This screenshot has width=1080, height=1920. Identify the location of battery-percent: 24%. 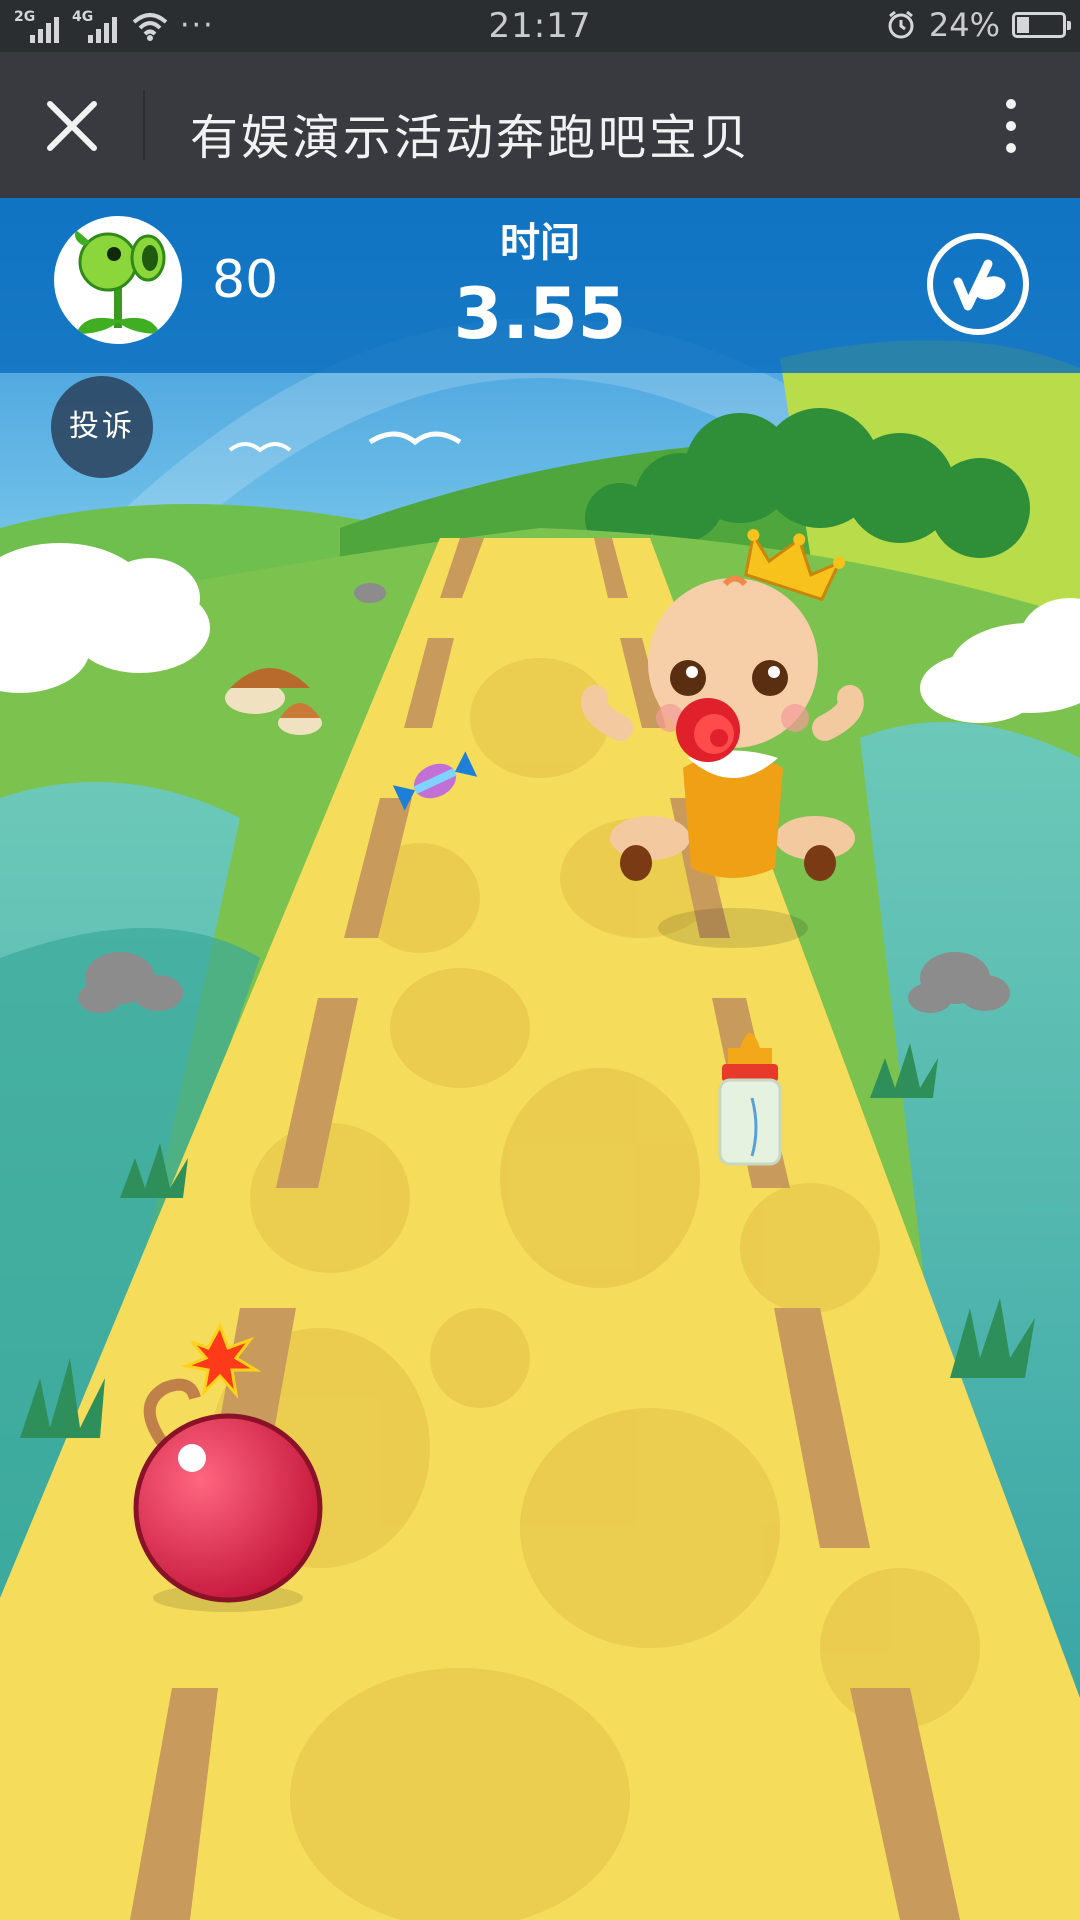
(964, 25).